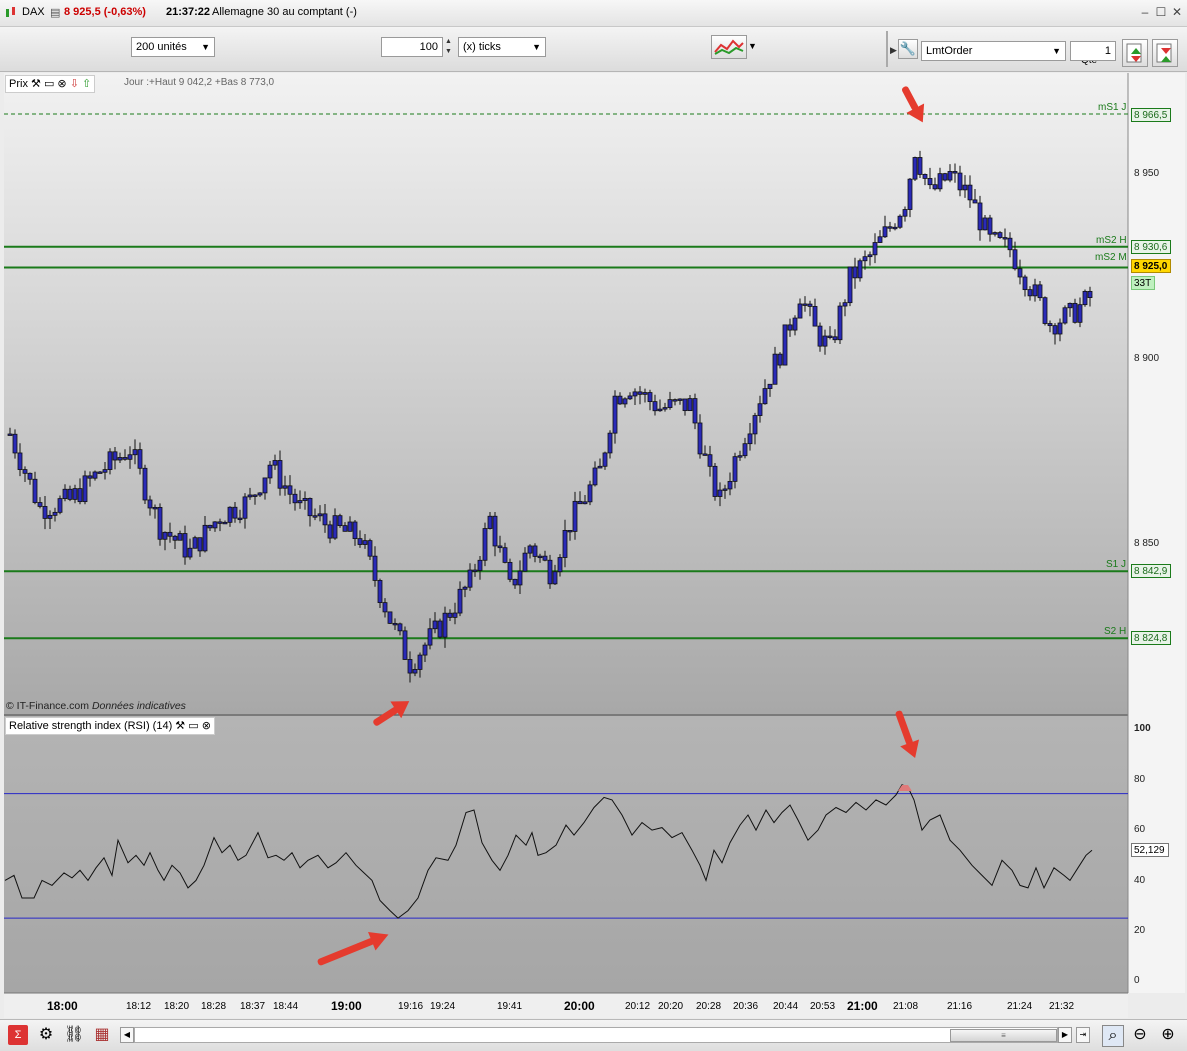  What do you see at coordinates (173, 47) in the screenshot?
I see `units-select: 200 unités ▼` at bounding box center [173, 47].